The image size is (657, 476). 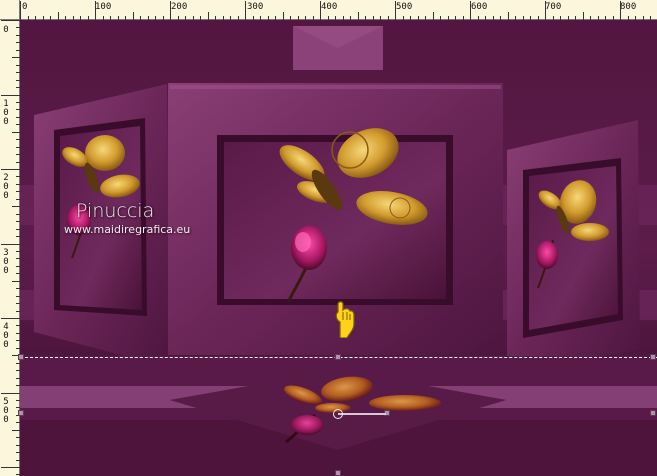 What do you see at coordinates (404, 7) in the screenshot?
I see `ruler-label-500: 500` at bounding box center [404, 7].